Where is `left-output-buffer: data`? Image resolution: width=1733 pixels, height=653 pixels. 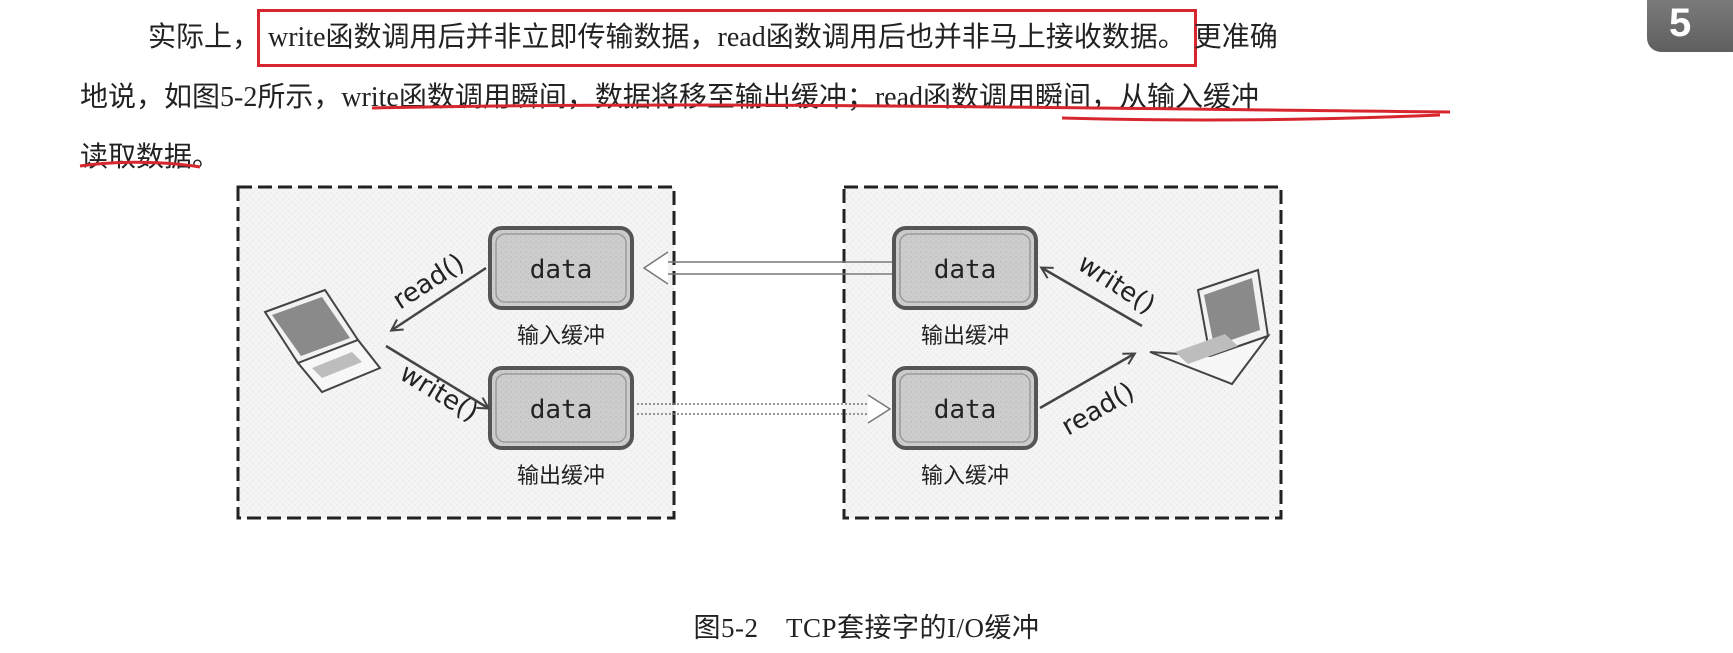
left-output-buffer: data is located at coordinates (561, 408).